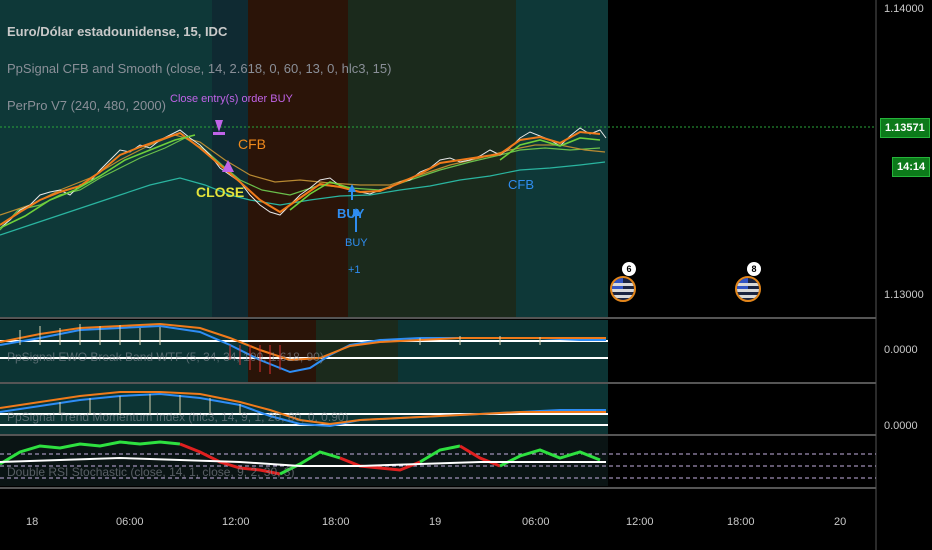  Describe the element at coordinates (117, 31) in the screenshot. I see `chart-symbol-title: Euro/Dólar estadounidense, 15, IDC` at that location.